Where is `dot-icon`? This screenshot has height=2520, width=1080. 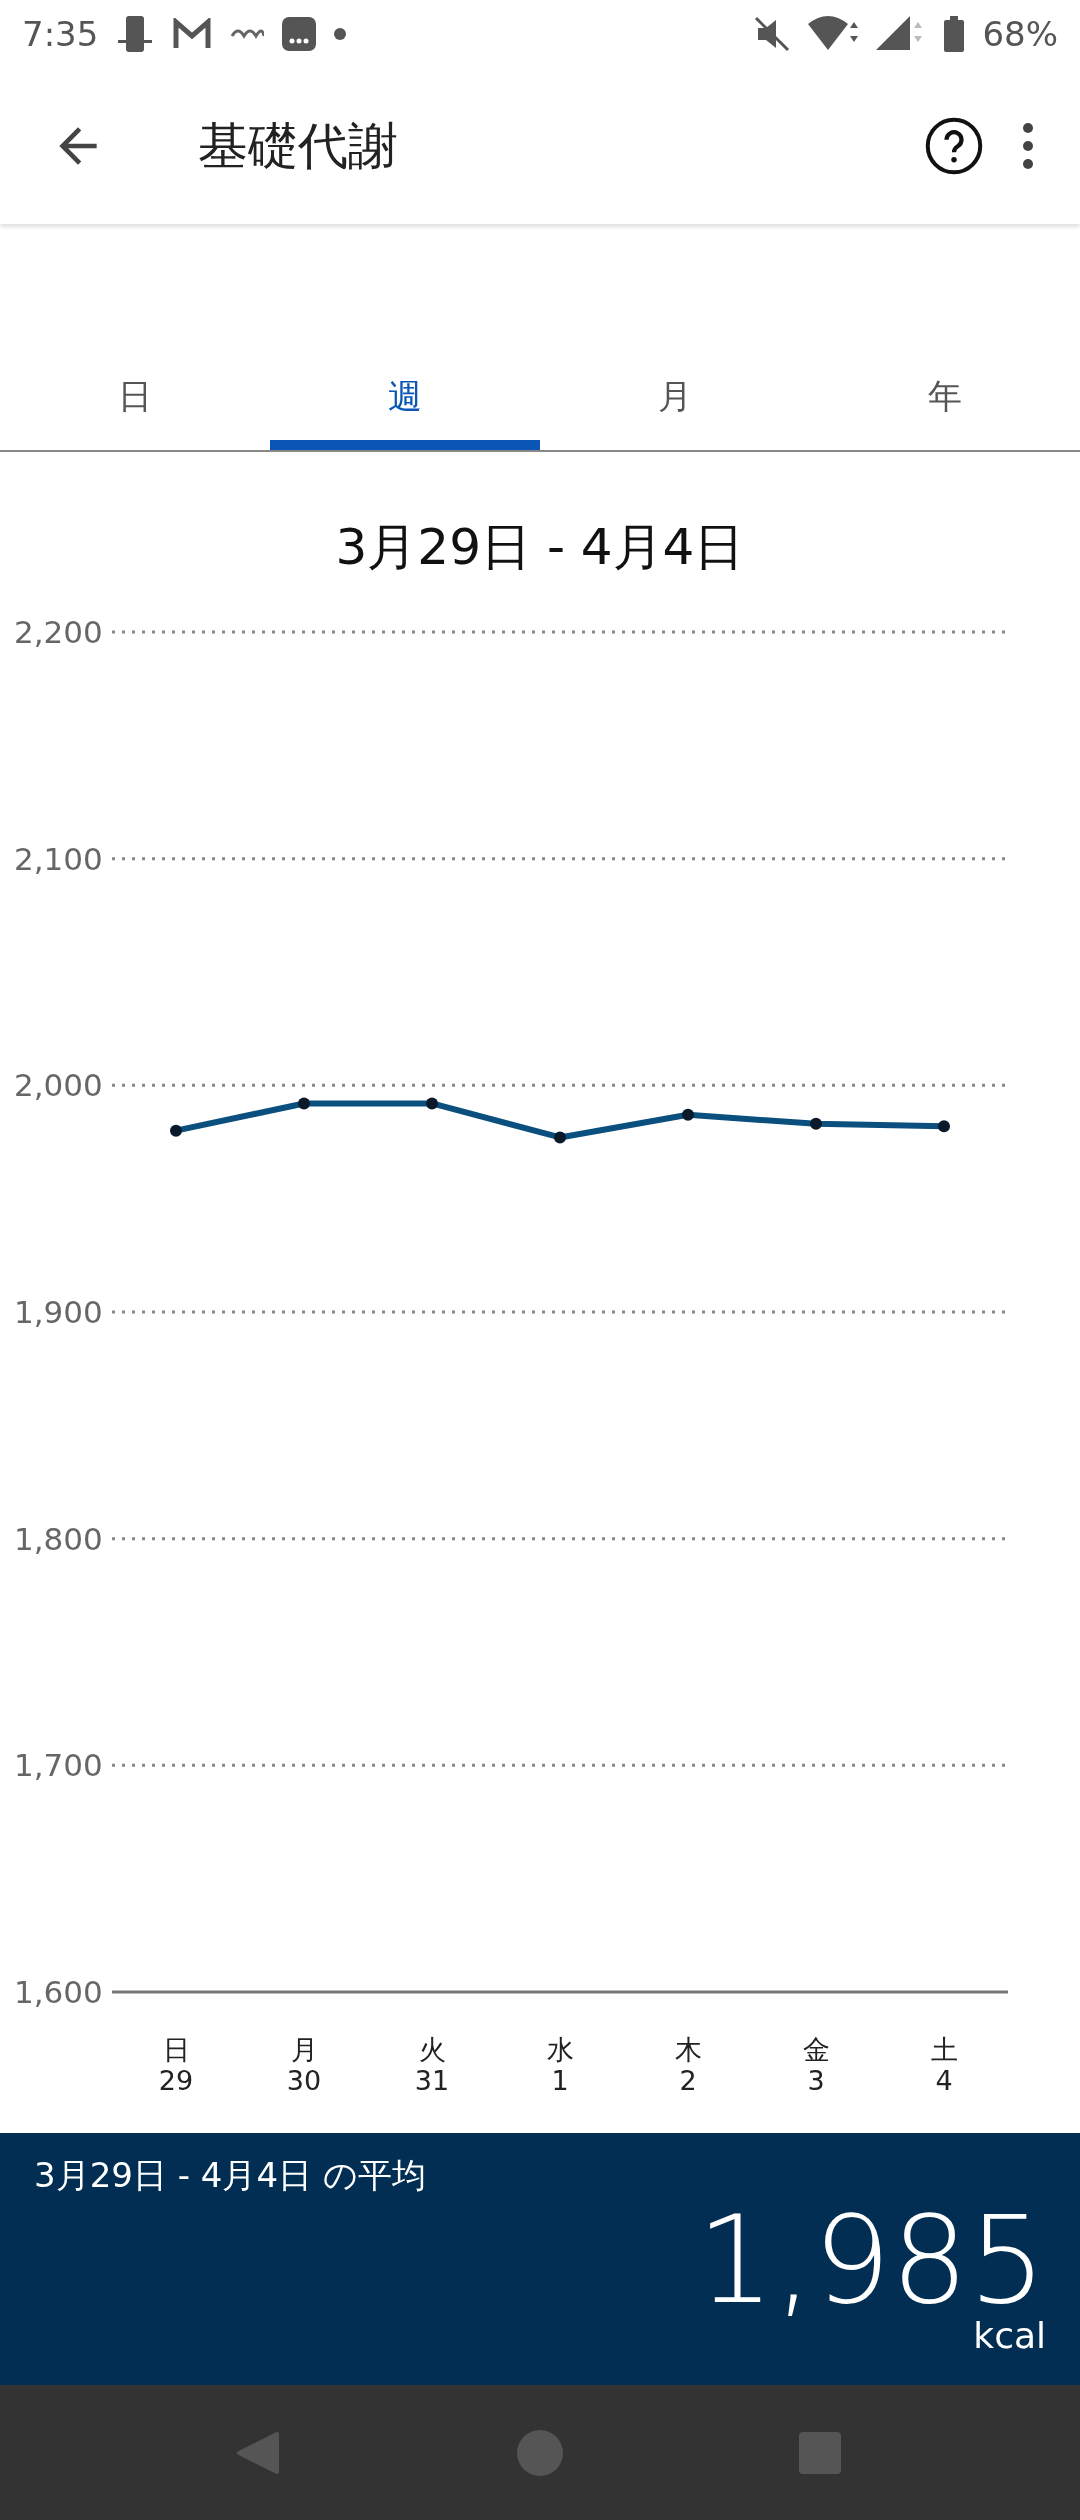 dot-icon is located at coordinates (340, 34).